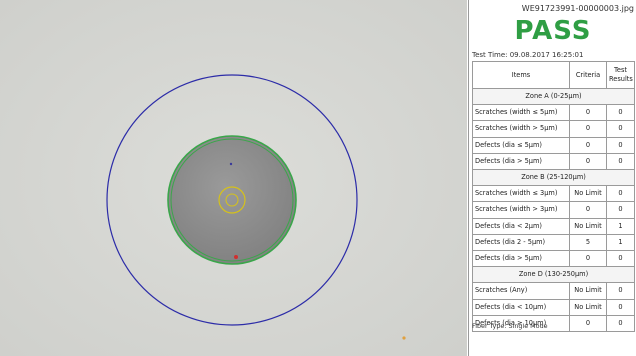 Image resolution: width=636 pixels, height=356 pixels. I want to click on zone-label: Zone B (25-120µm), so click(553, 178).